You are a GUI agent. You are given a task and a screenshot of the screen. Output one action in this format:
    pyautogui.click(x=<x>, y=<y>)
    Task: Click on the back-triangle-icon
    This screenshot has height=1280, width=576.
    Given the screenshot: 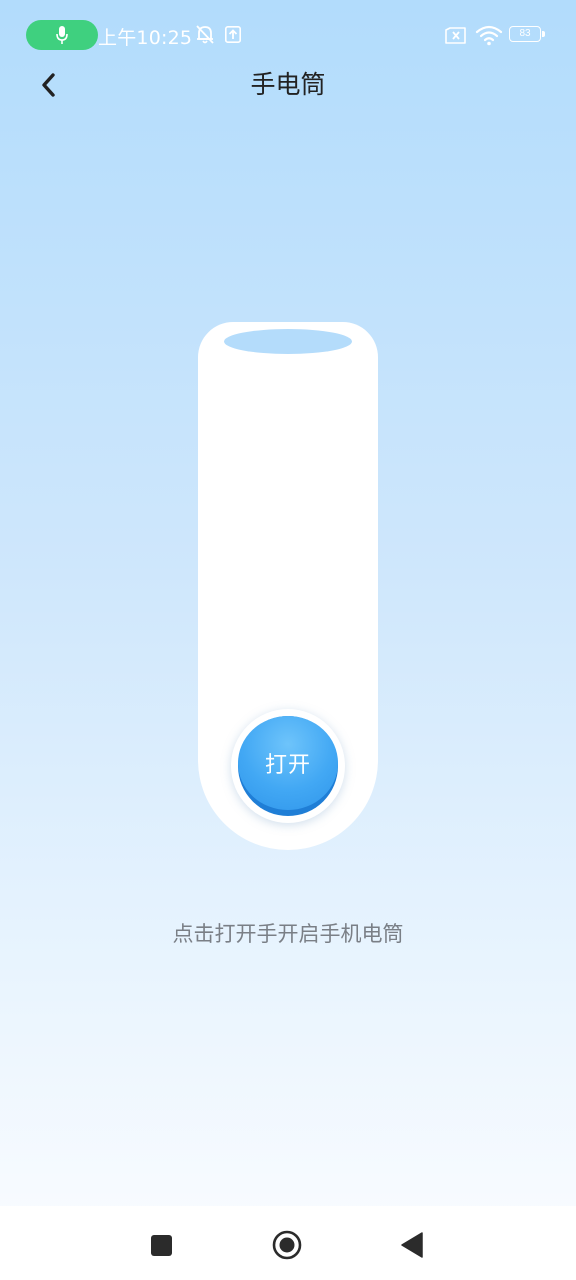 What is the action you would take?
    pyautogui.click(x=413, y=1245)
    